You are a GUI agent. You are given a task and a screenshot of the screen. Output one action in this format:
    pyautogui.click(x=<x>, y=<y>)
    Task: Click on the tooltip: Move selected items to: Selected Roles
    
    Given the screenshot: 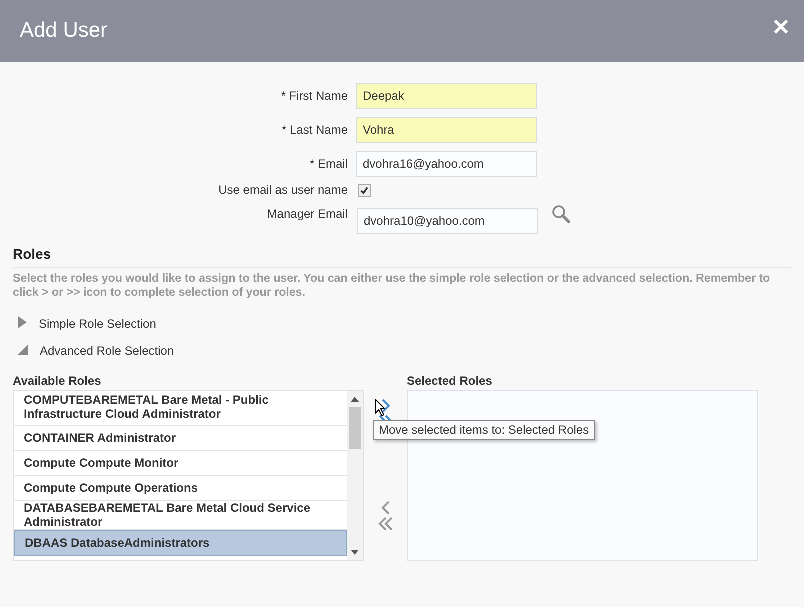 What is the action you would take?
    pyautogui.click(x=484, y=430)
    